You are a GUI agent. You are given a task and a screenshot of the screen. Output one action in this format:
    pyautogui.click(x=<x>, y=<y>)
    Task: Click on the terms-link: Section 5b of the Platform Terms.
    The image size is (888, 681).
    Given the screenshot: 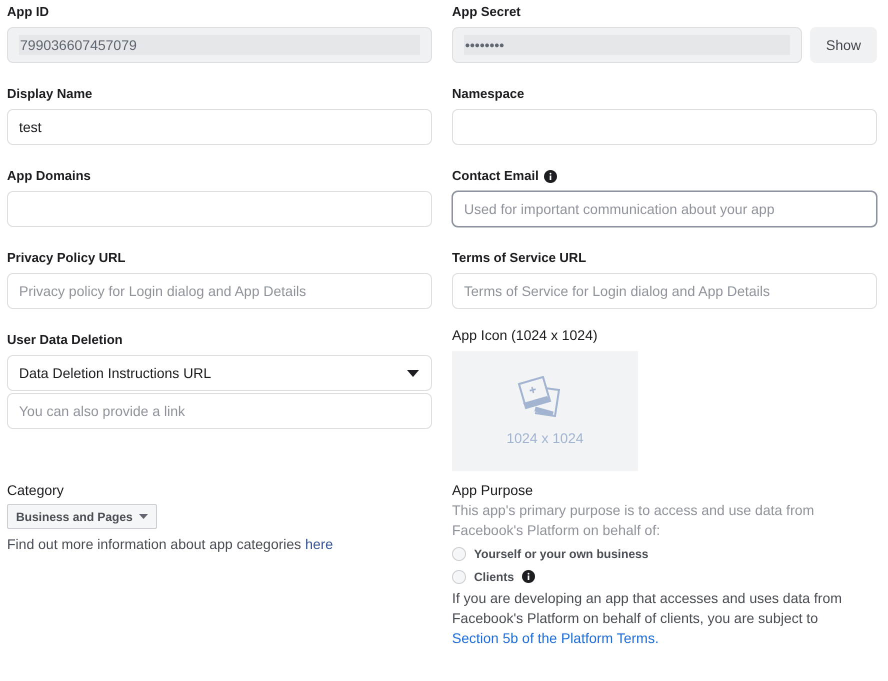 What is the action you would take?
    pyautogui.click(x=555, y=638)
    